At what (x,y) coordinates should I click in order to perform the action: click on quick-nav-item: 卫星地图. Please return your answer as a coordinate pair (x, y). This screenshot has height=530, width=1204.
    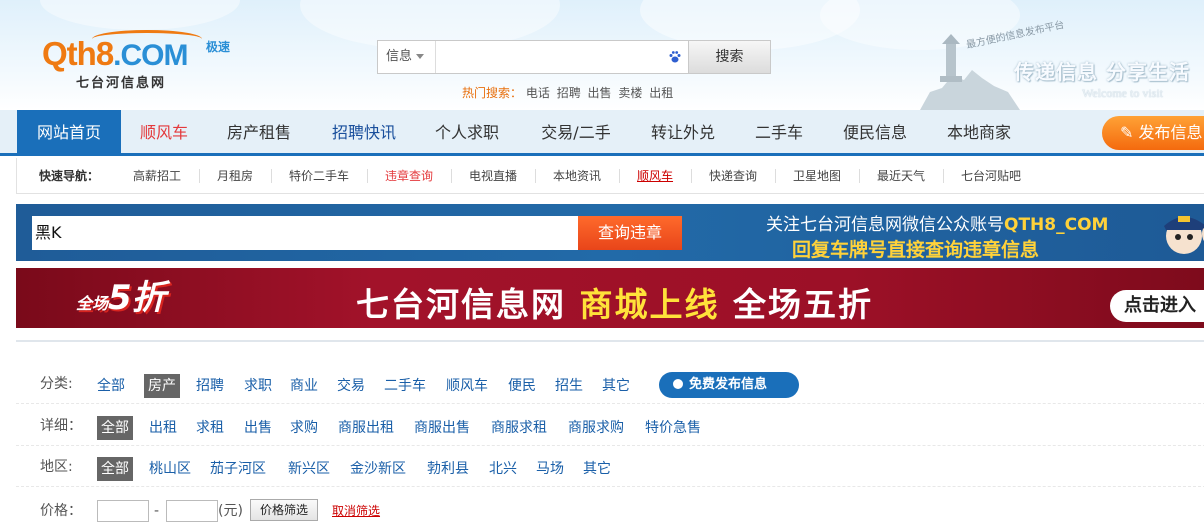
    Looking at the image, I should click on (817, 176).